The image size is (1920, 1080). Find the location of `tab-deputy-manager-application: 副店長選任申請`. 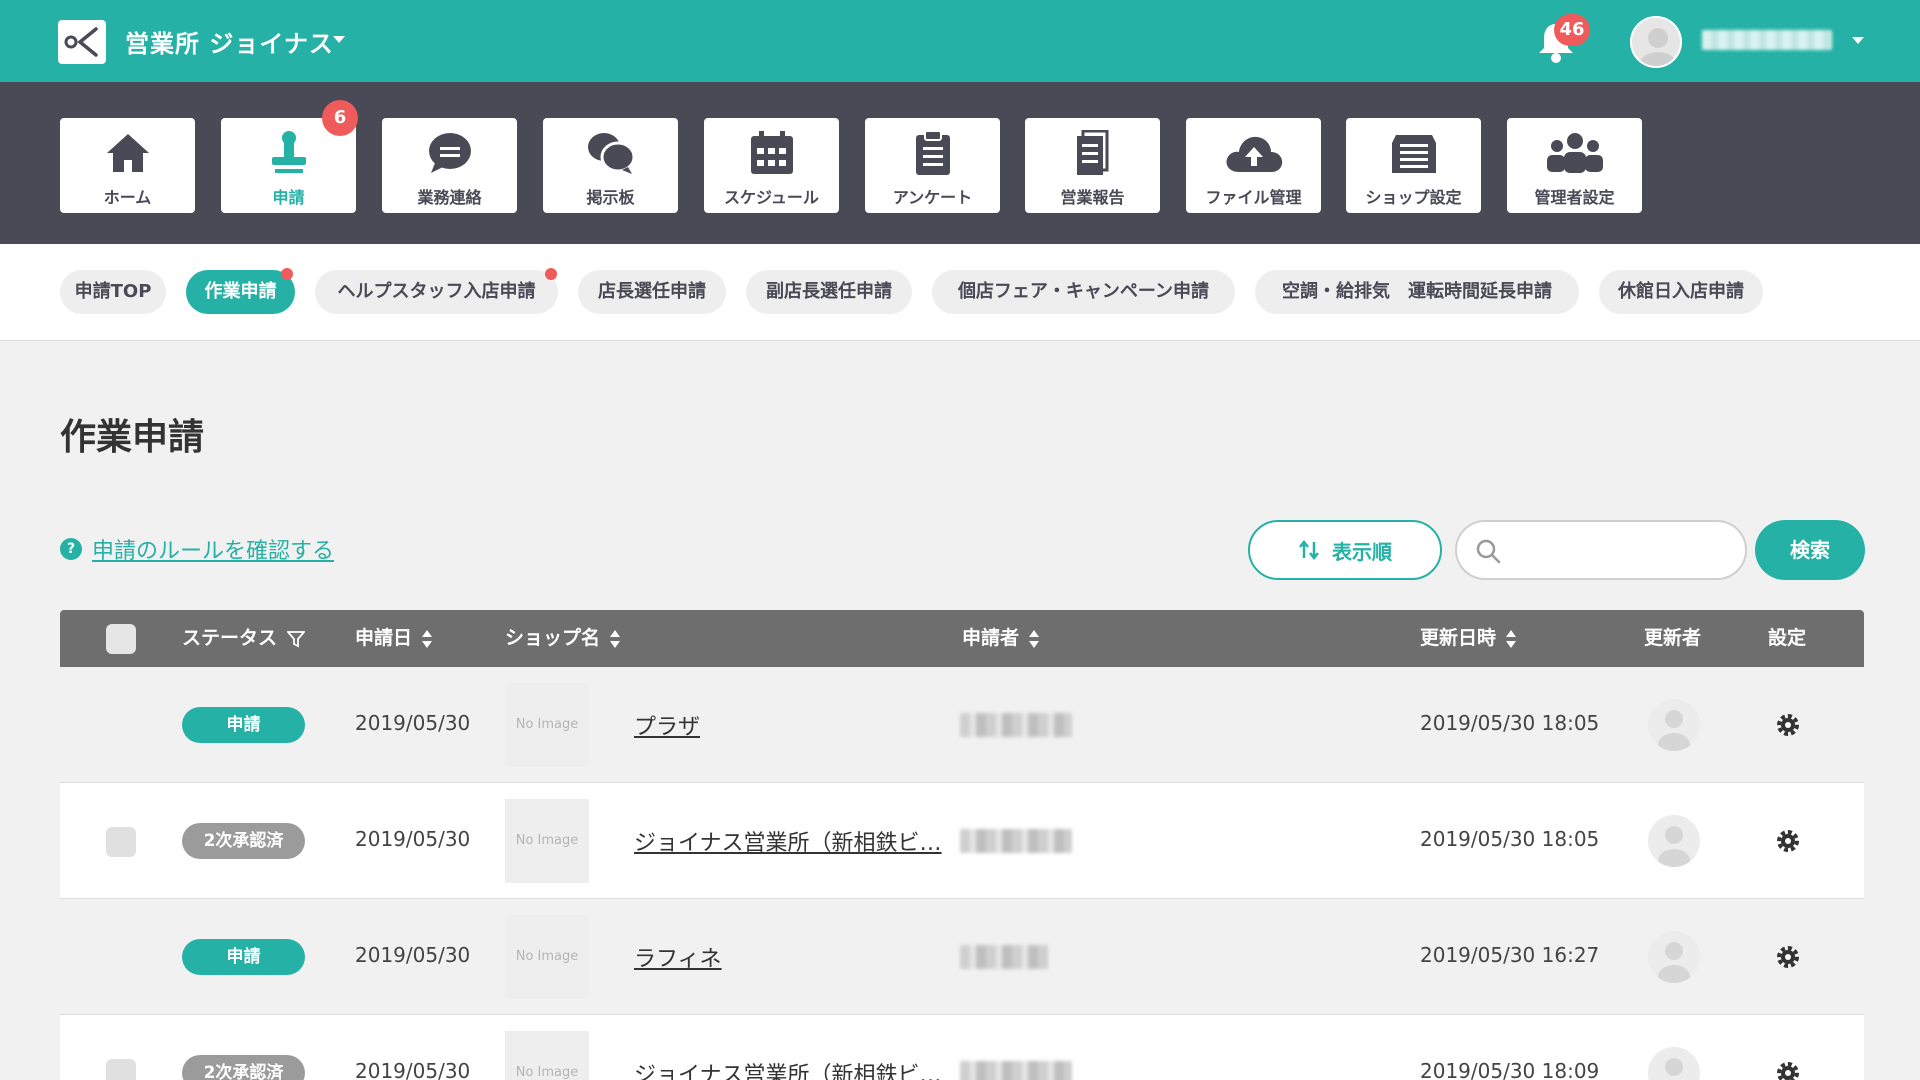

tab-deputy-manager-application: 副店長選任申請 is located at coordinates (829, 292).